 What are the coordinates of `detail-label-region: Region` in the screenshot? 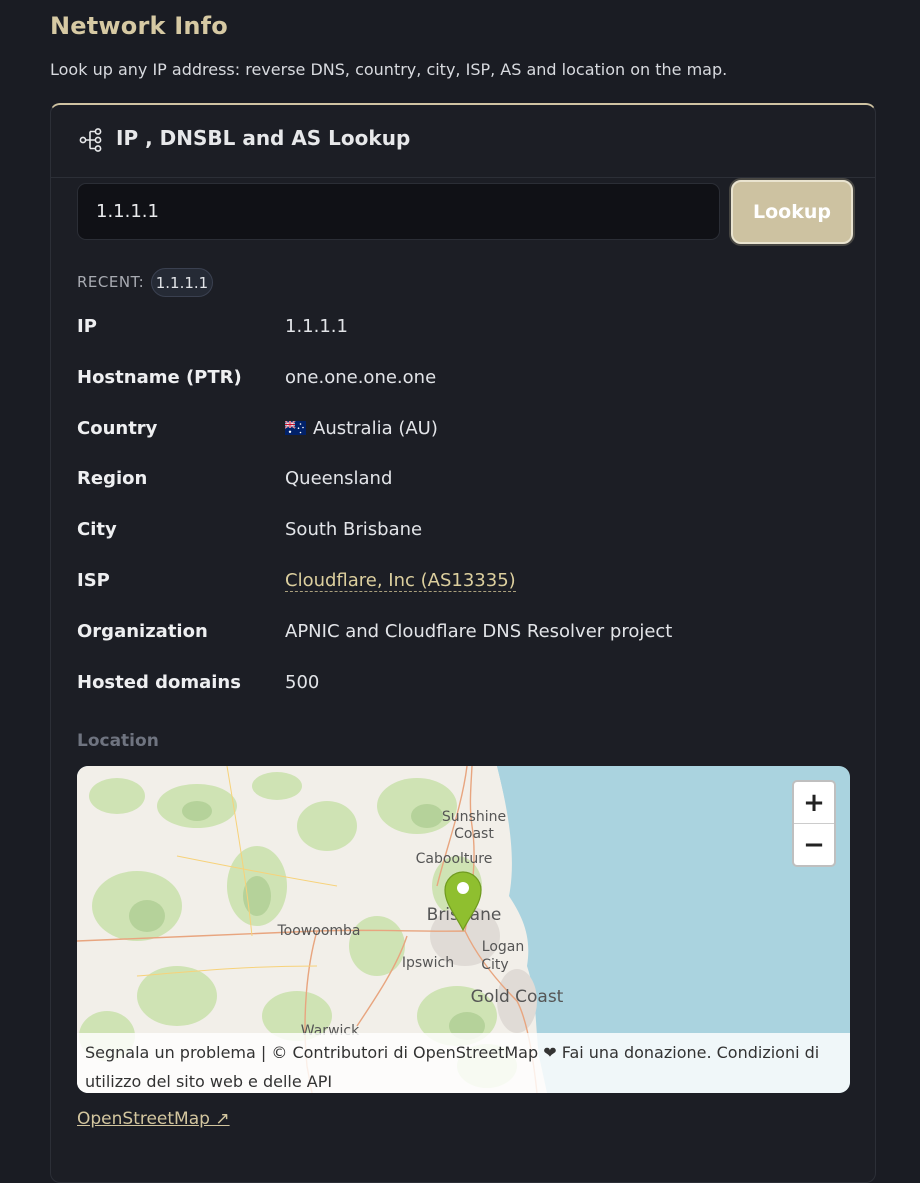 It's located at (112, 478).